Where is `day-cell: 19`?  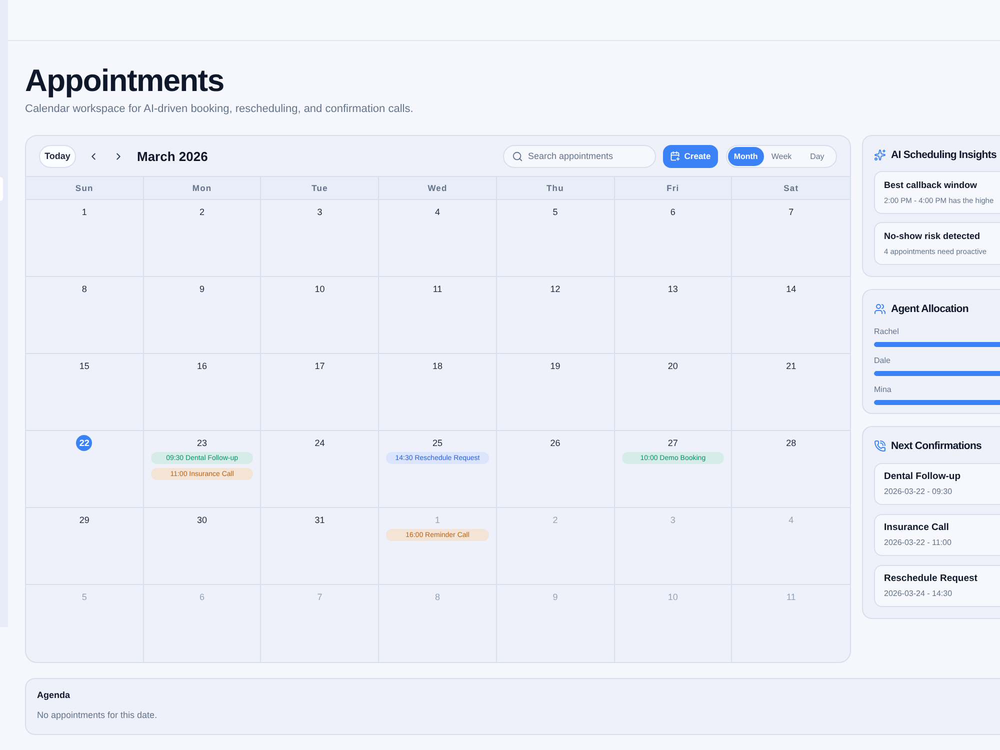
day-cell: 19 is located at coordinates (555, 392).